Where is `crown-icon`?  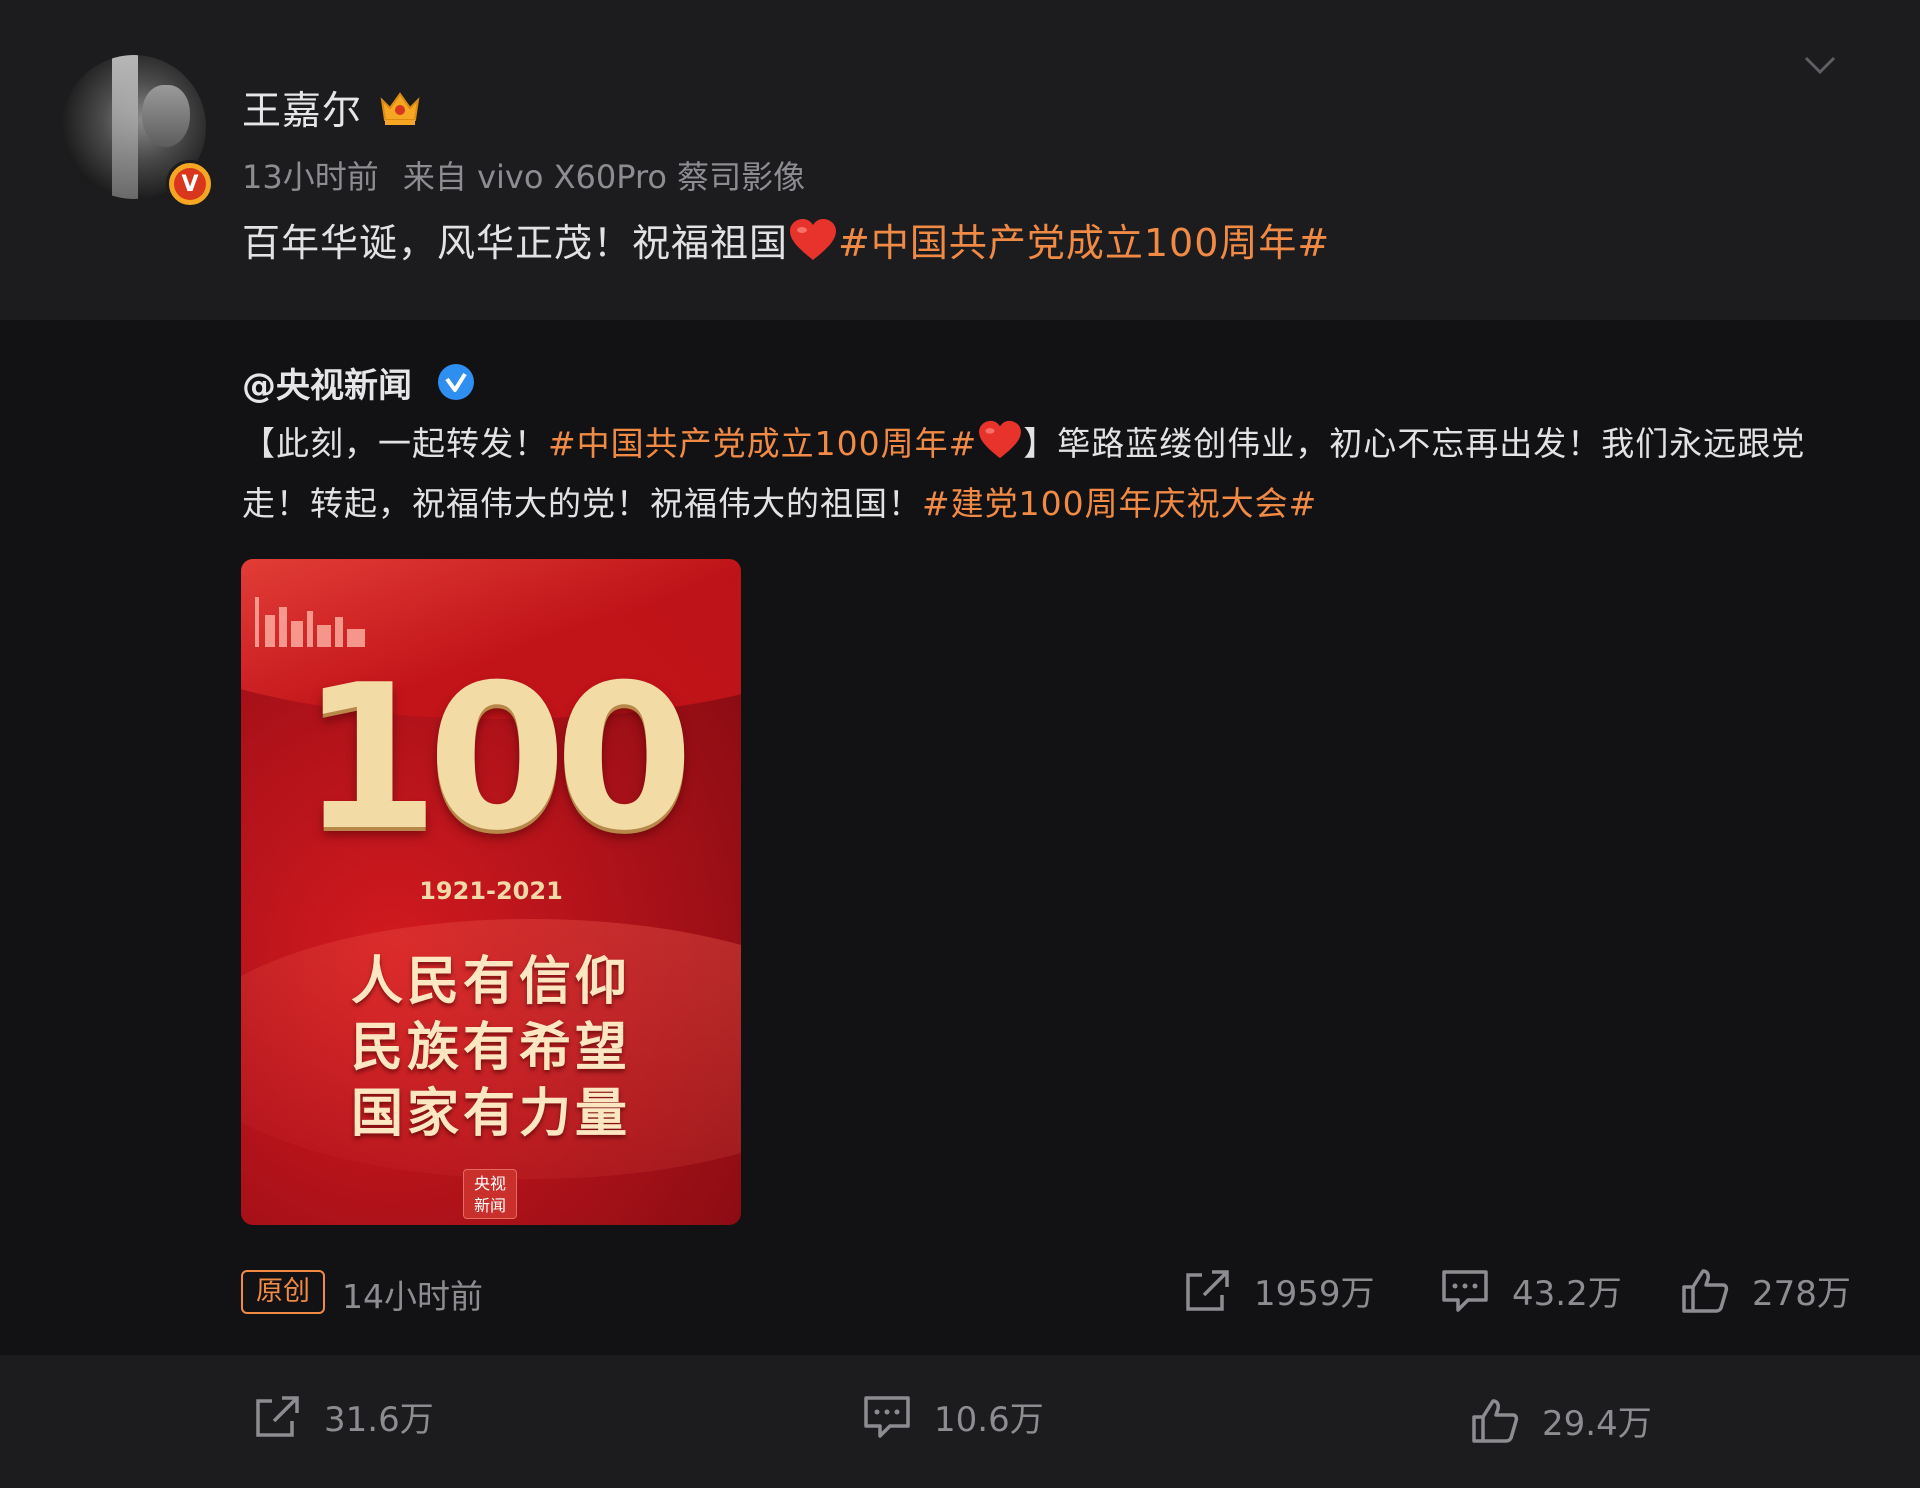
crown-icon is located at coordinates (400, 107).